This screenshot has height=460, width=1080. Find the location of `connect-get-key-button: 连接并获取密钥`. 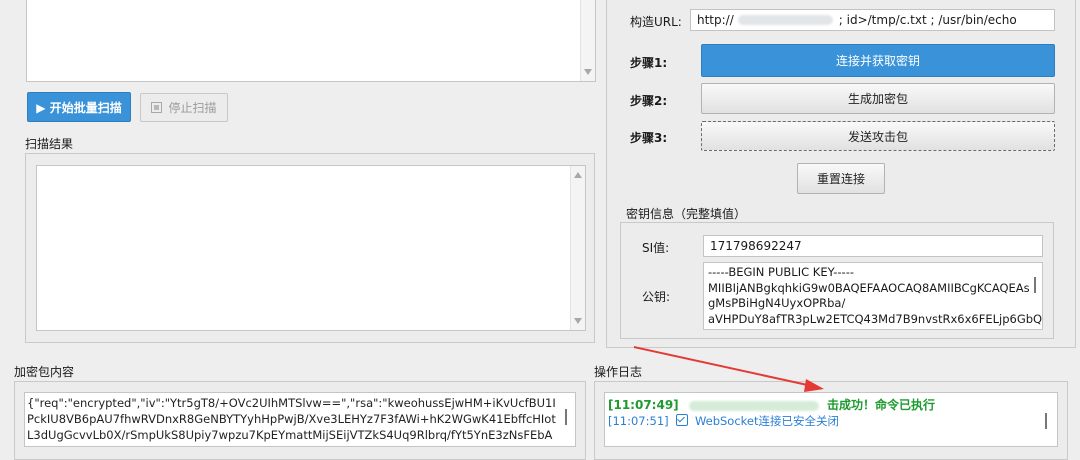

connect-get-key-button: 连接并获取密钥 is located at coordinates (878, 60).